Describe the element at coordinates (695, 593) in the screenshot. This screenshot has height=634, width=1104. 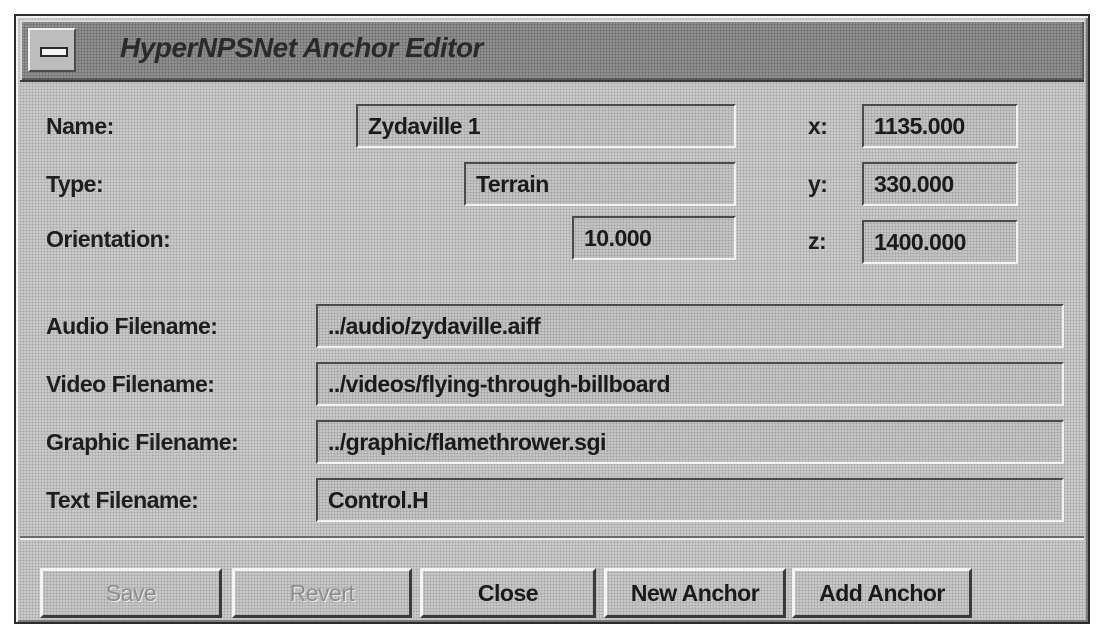
I see `new-anchor-button: New Anchor` at that location.